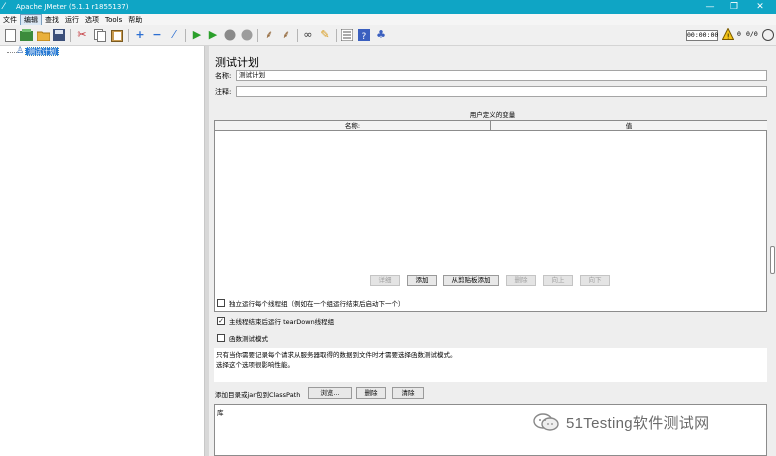 The width and height of the screenshot is (776, 456). I want to click on function-helper-icon, so click(347, 35).